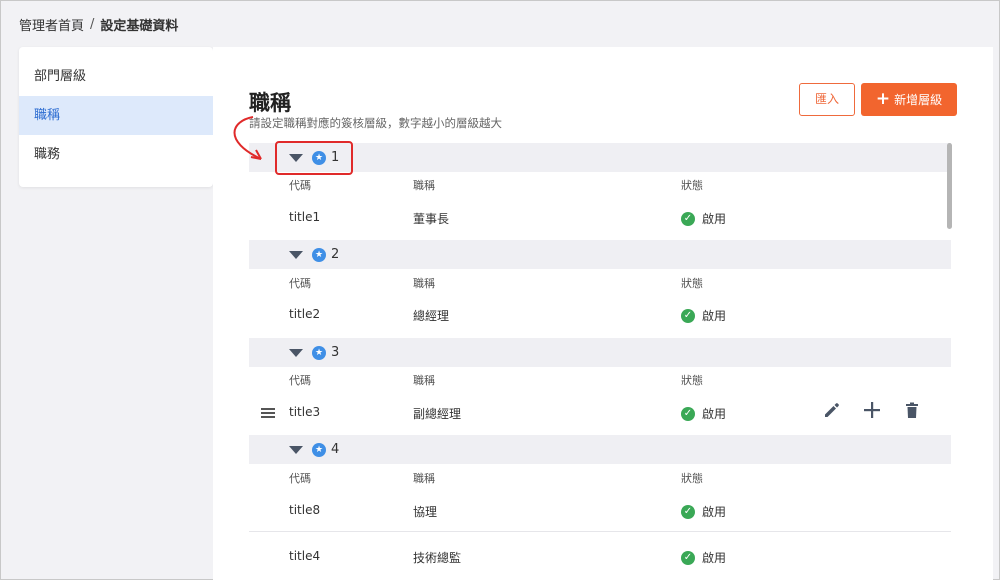  What do you see at coordinates (98, 24) in the screenshot?
I see `breadcrumb: 管理者首頁 / 設定基礎資料` at bounding box center [98, 24].